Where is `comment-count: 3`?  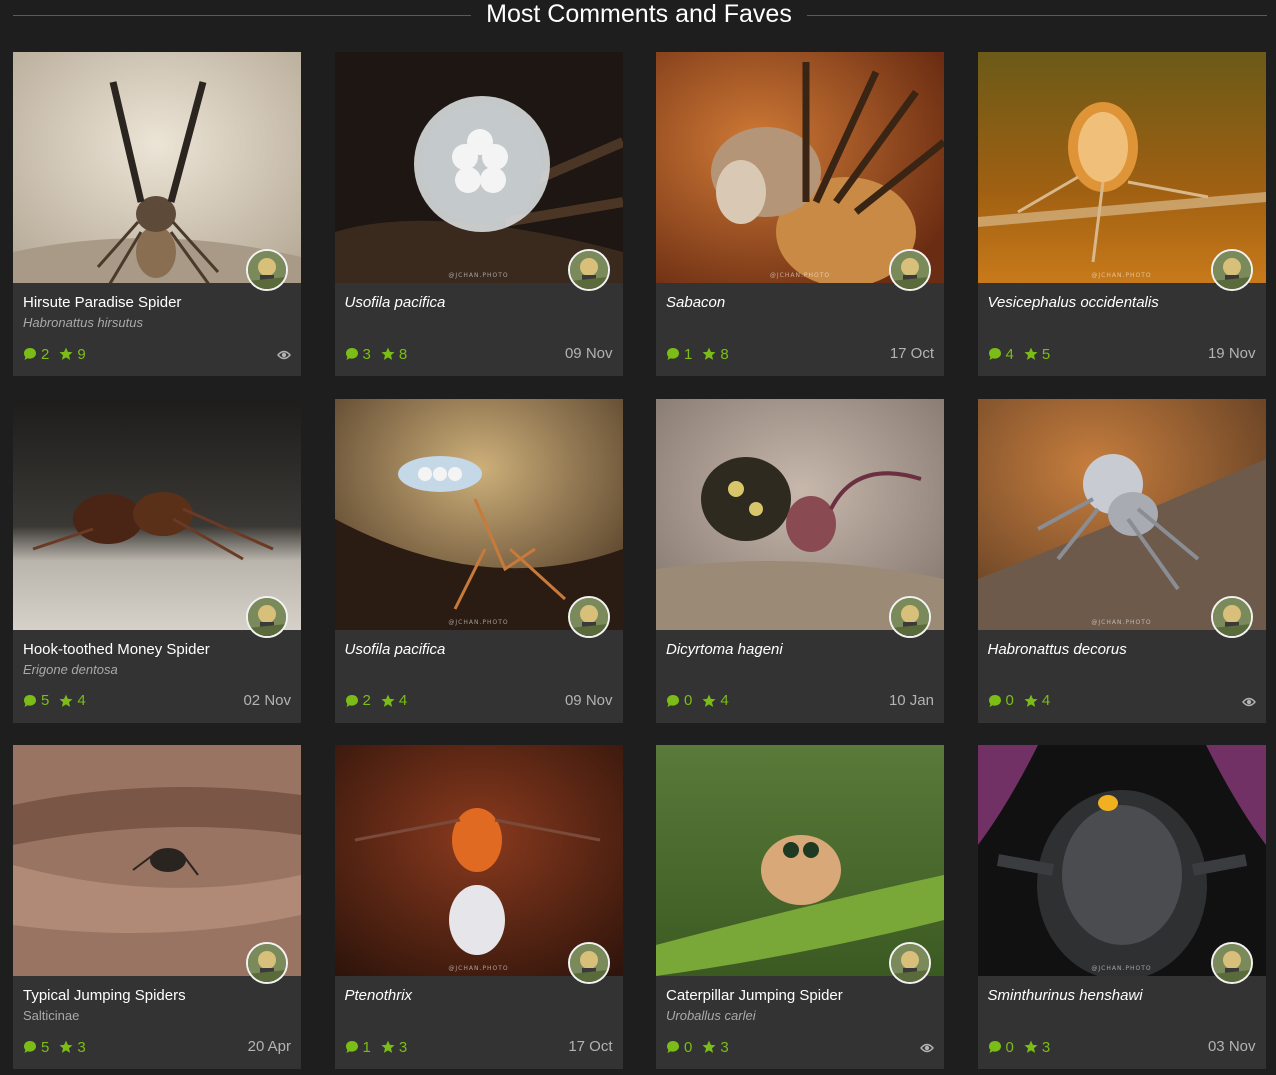 comment-count: 3 is located at coordinates (366, 354).